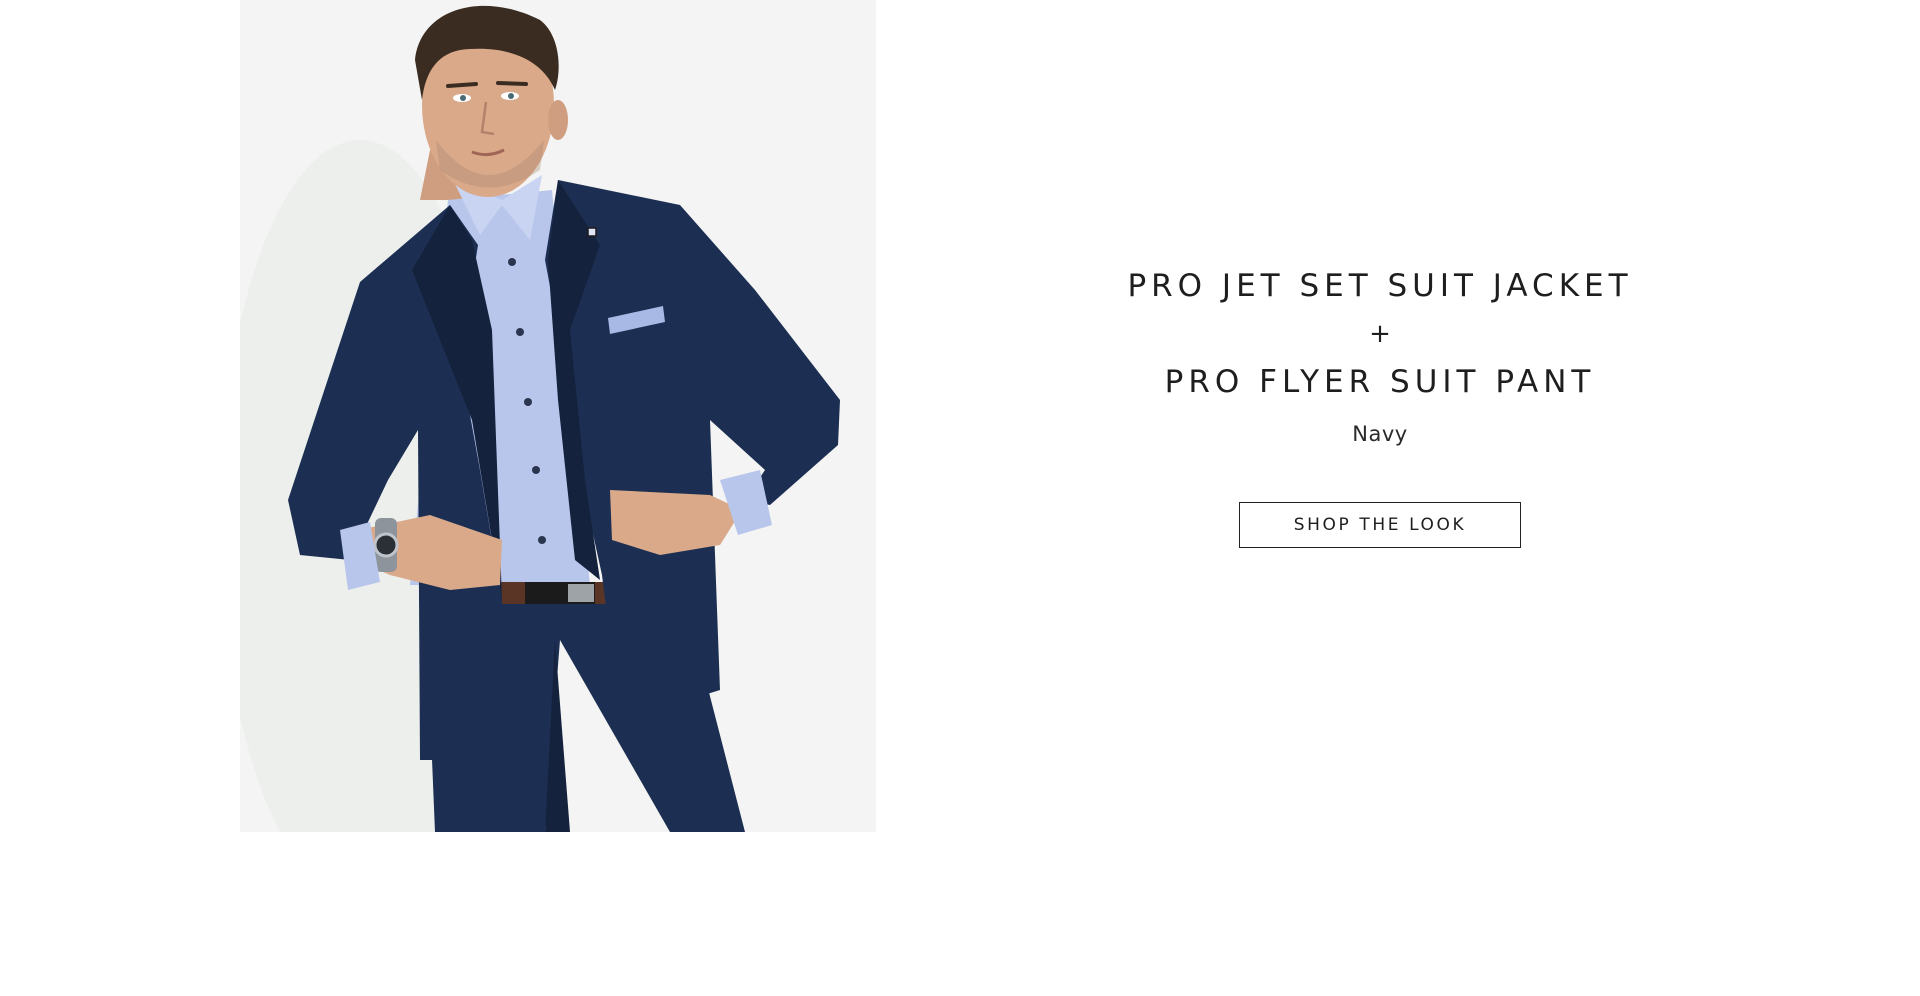 The height and width of the screenshot is (996, 1920). Describe the element at coordinates (1380, 525) in the screenshot. I see `shop-the-look-button: SHOP THE LOOK` at that location.